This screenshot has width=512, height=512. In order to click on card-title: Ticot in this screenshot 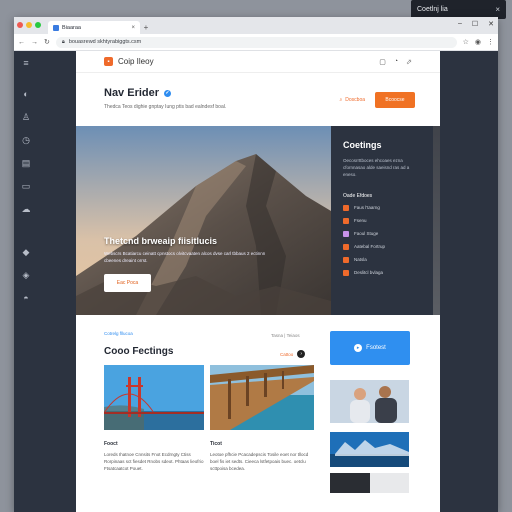, I will do `click(216, 444)`.